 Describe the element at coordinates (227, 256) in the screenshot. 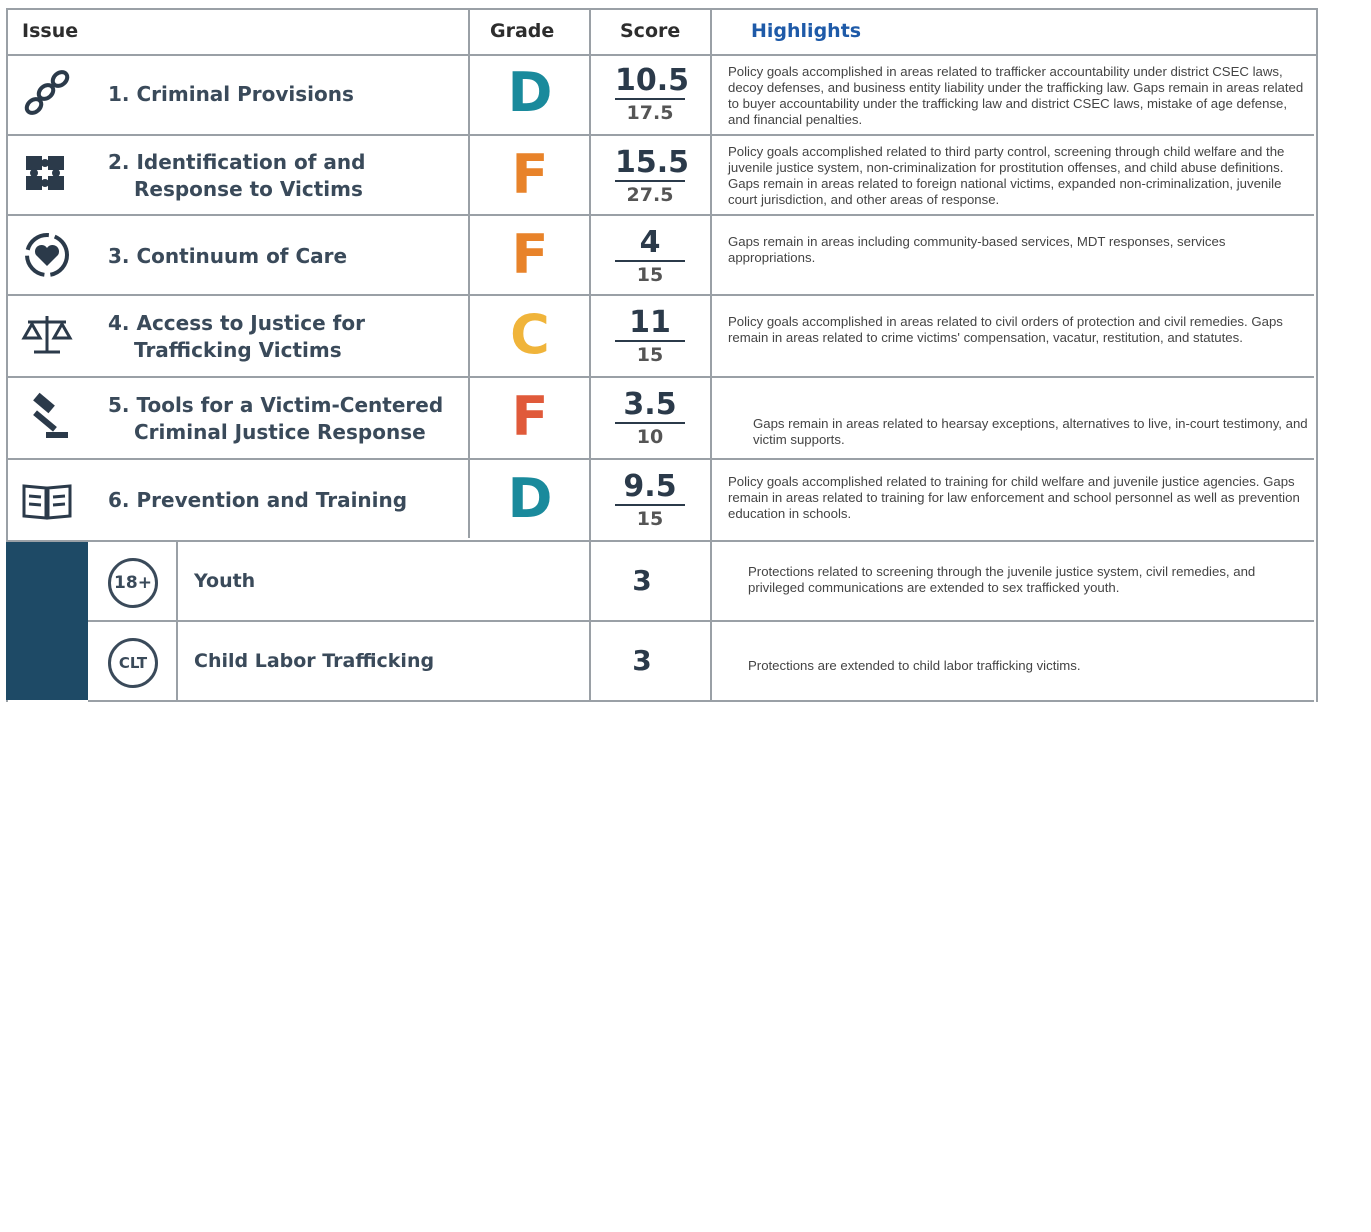

I see `issue-title: 3. Continuum of Care` at that location.